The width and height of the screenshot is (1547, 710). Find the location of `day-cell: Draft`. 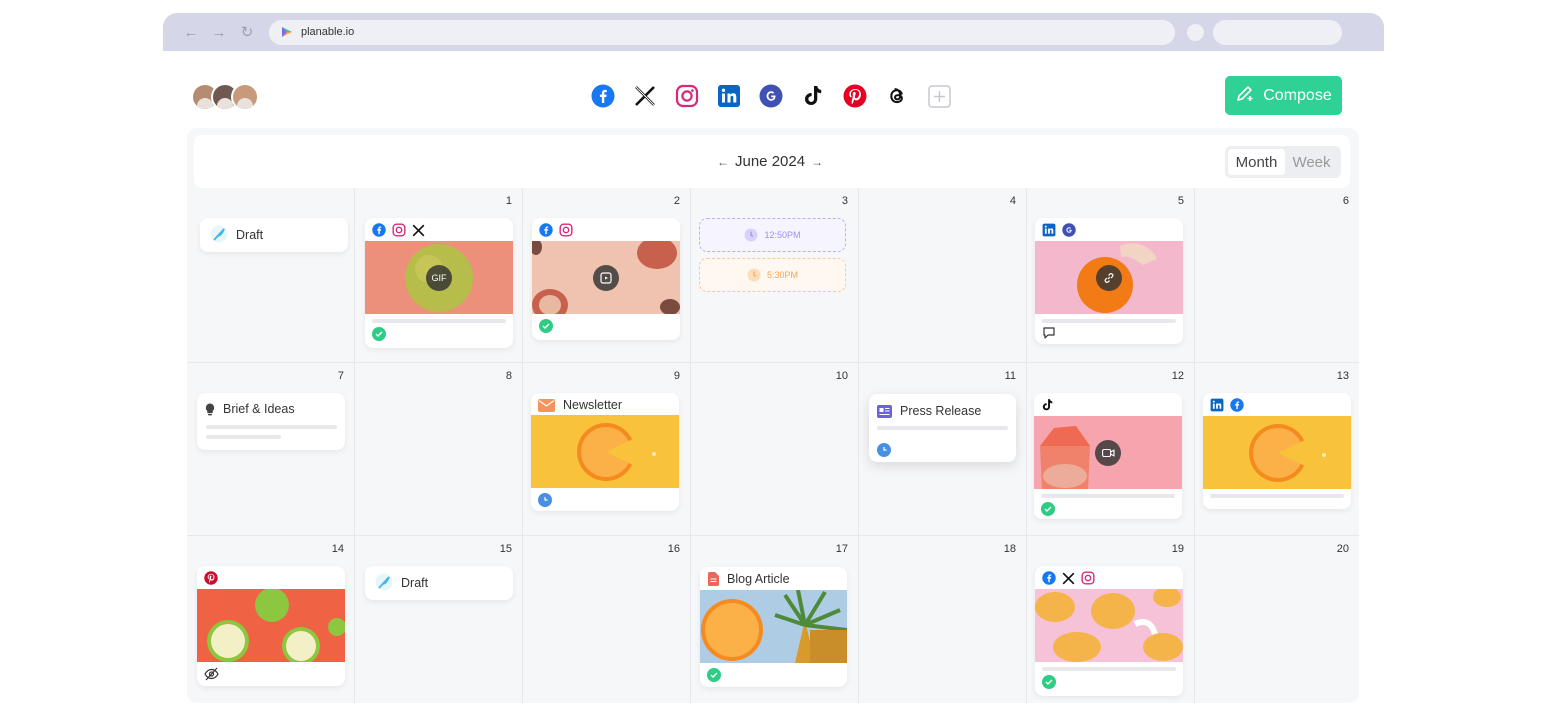

day-cell: Draft is located at coordinates (271, 275).